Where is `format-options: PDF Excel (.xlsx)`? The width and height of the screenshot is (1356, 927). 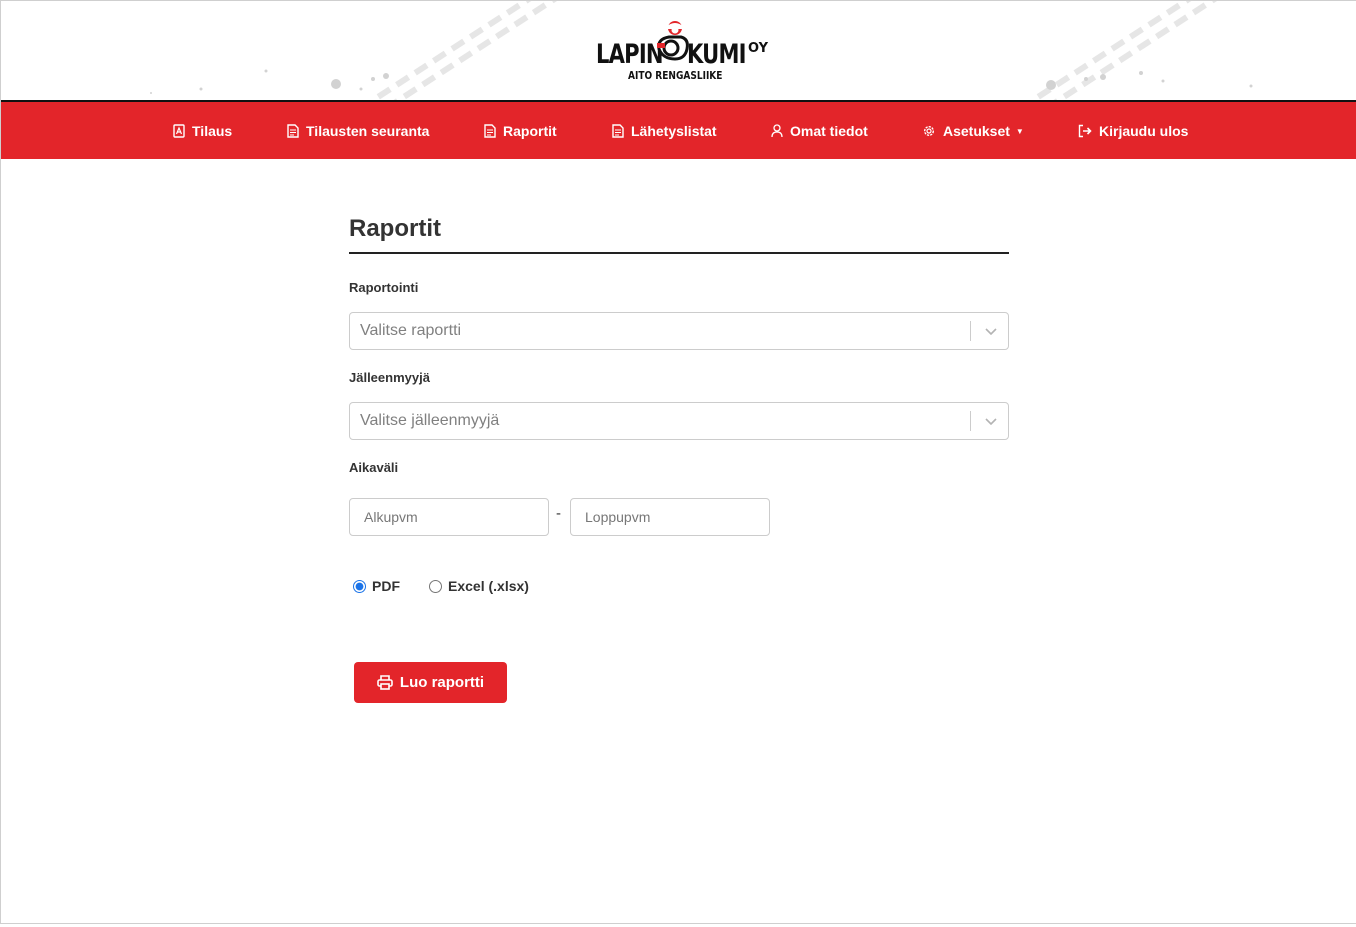
format-options: PDF Excel (.xlsx) is located at coordinates (451, 586).